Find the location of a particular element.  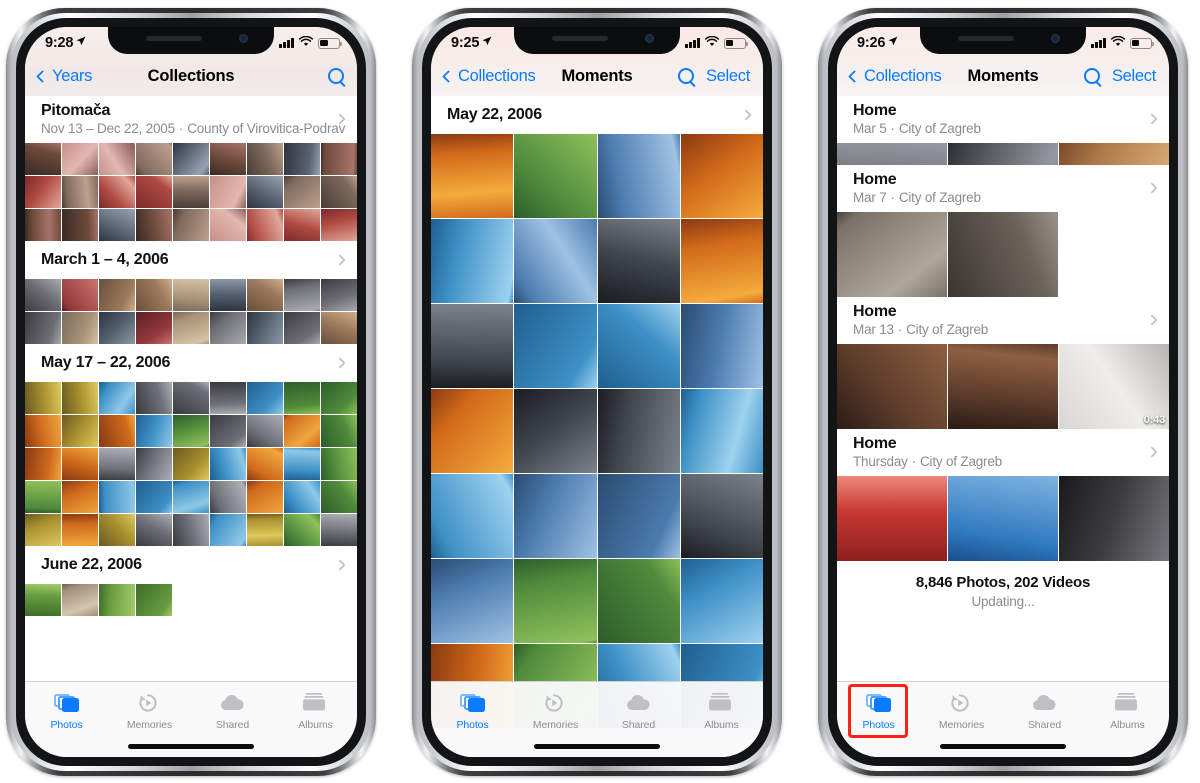

tab-photos: Photos is located at coordinates (66, 719).